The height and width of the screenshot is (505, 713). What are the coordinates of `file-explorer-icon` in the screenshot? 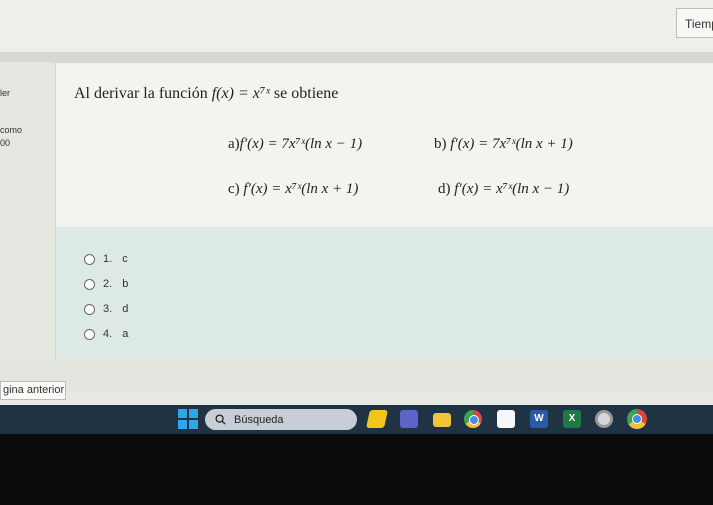 It's located at (442, 420).